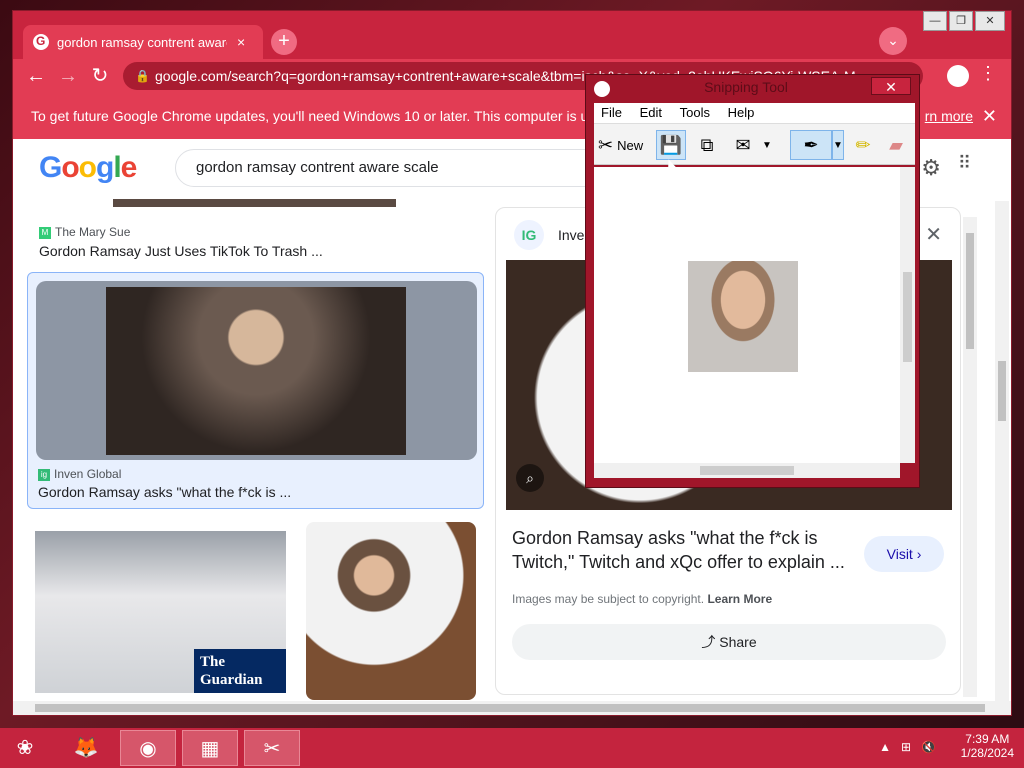 The width and height of the screenshot is (1024, 768). Describe the element at coordinates (241, 42) in the screenshot. I see `tab-close-icon: ×` at that location.